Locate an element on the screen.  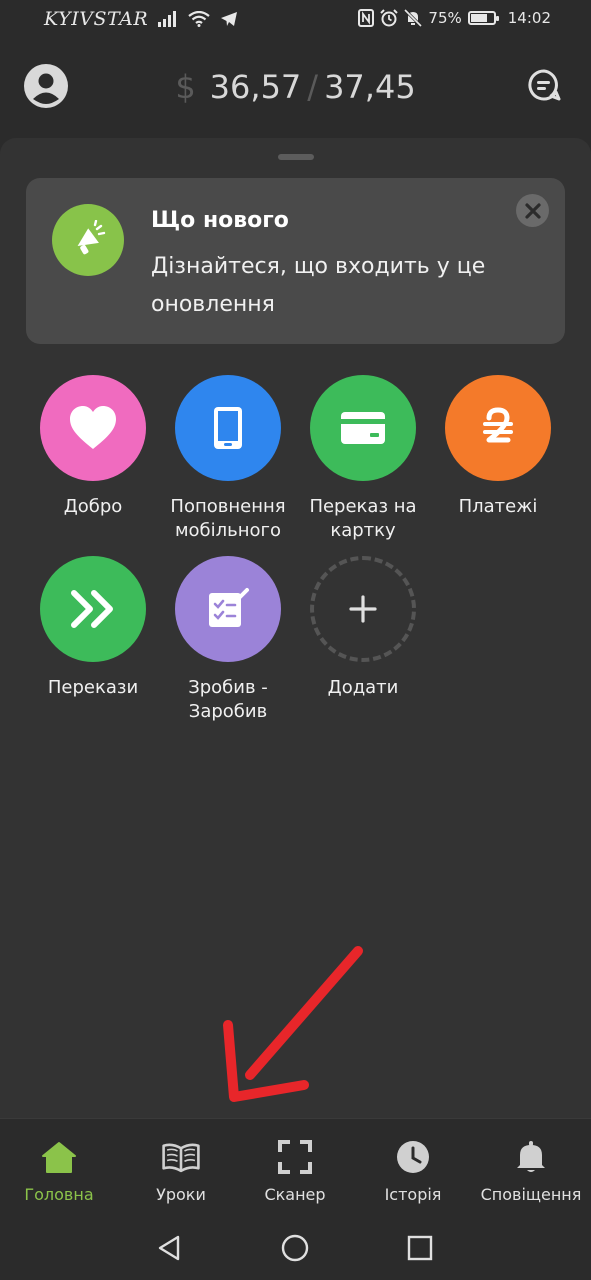
nfc-icon is located at coordinates (366, 18).